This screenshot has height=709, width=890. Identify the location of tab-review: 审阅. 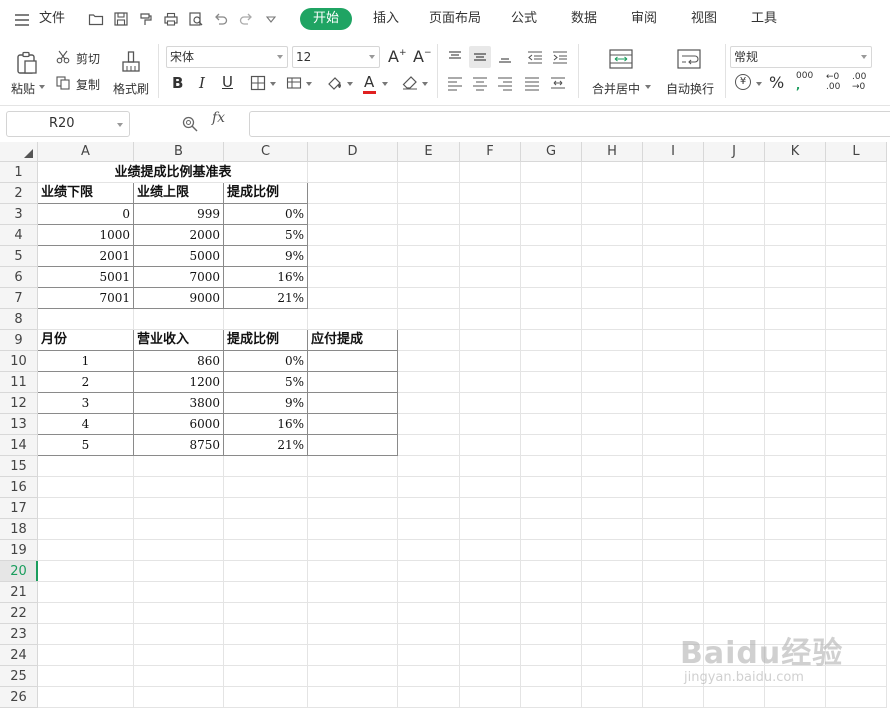
(644, 19).